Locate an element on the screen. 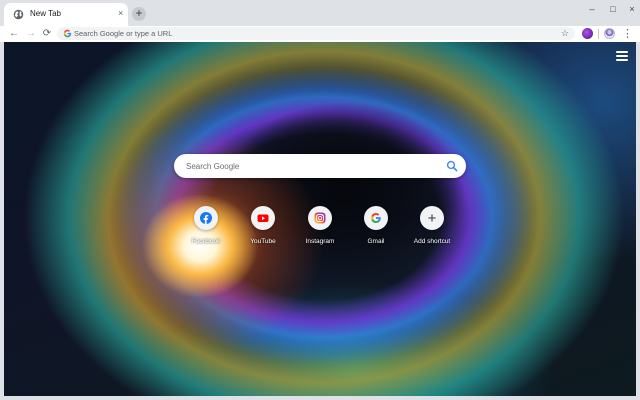 The height and width of the screenshot is (400, 640). toolbar-divider is located at coordinates (598, 34).